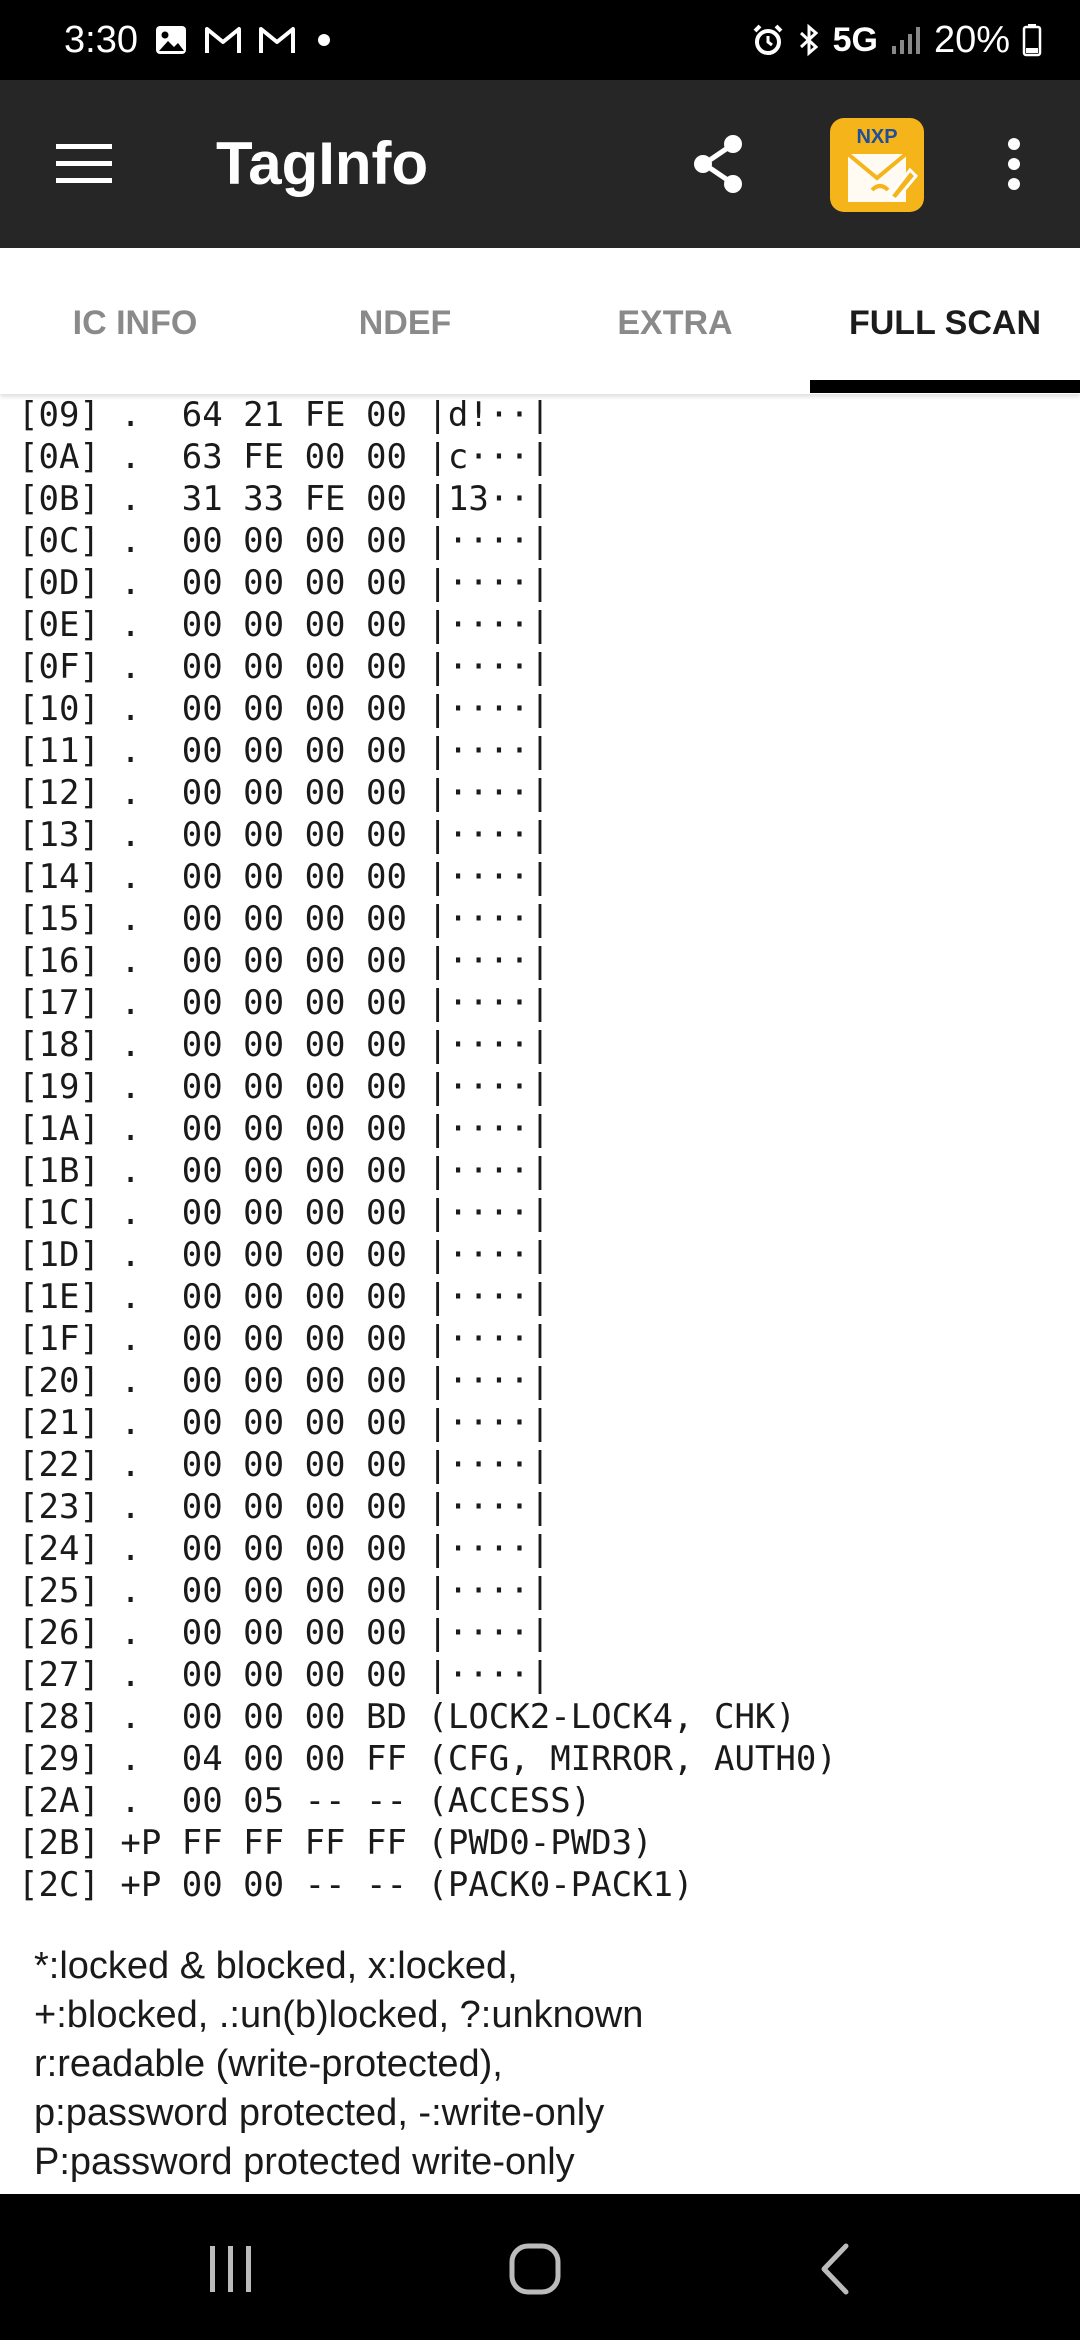  What do you see at coordinates (284, 1003) in the screenshot?
I see `memory-line: [17] . 00 00 00 00 |····|` at bounding box center [284, 1003].